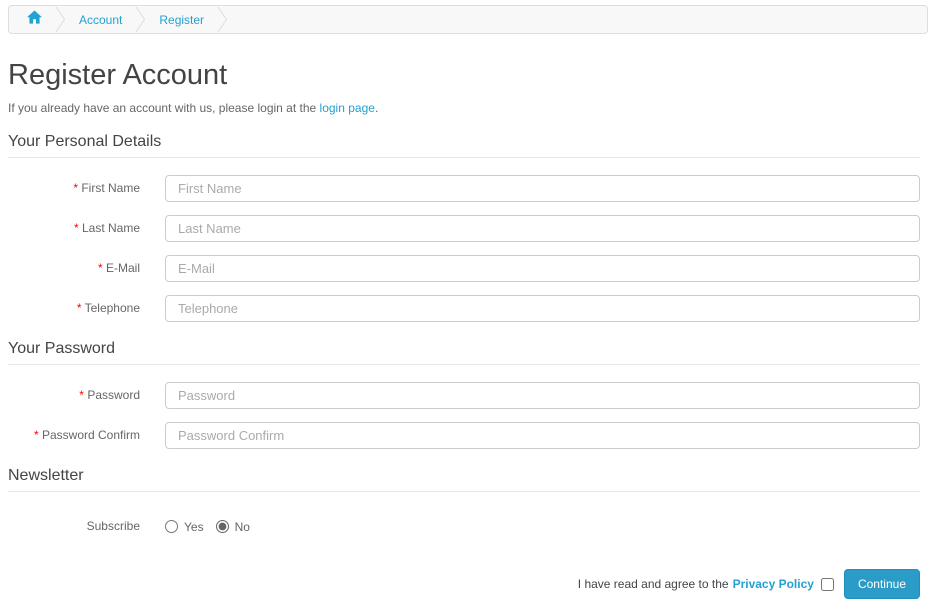 The width and height of the screenshot is (947, 599). What do you see at coordinates (213, 527) in the screenshot?
I see `subscribe-radio-group: Yes No` at bounding box center [213, 527].